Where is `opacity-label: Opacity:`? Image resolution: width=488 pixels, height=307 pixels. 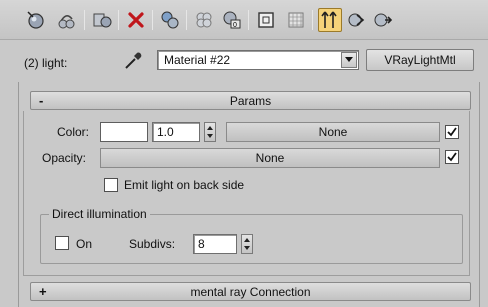
opacity-label: Opacity: is located at coordinates (64, 158).